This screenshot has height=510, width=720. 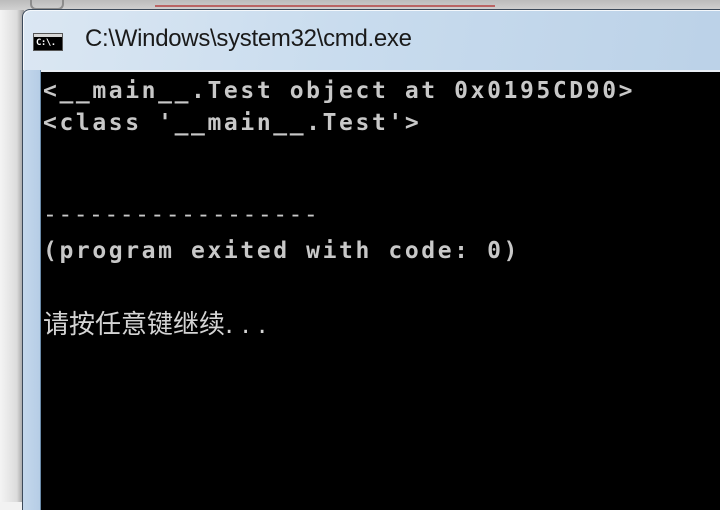 What do you see at coordinates (339, 91) in the screenshot?
I see `console-line: <__main__.Test object at 0x0195CD90>` at bounding box center [339, 91].